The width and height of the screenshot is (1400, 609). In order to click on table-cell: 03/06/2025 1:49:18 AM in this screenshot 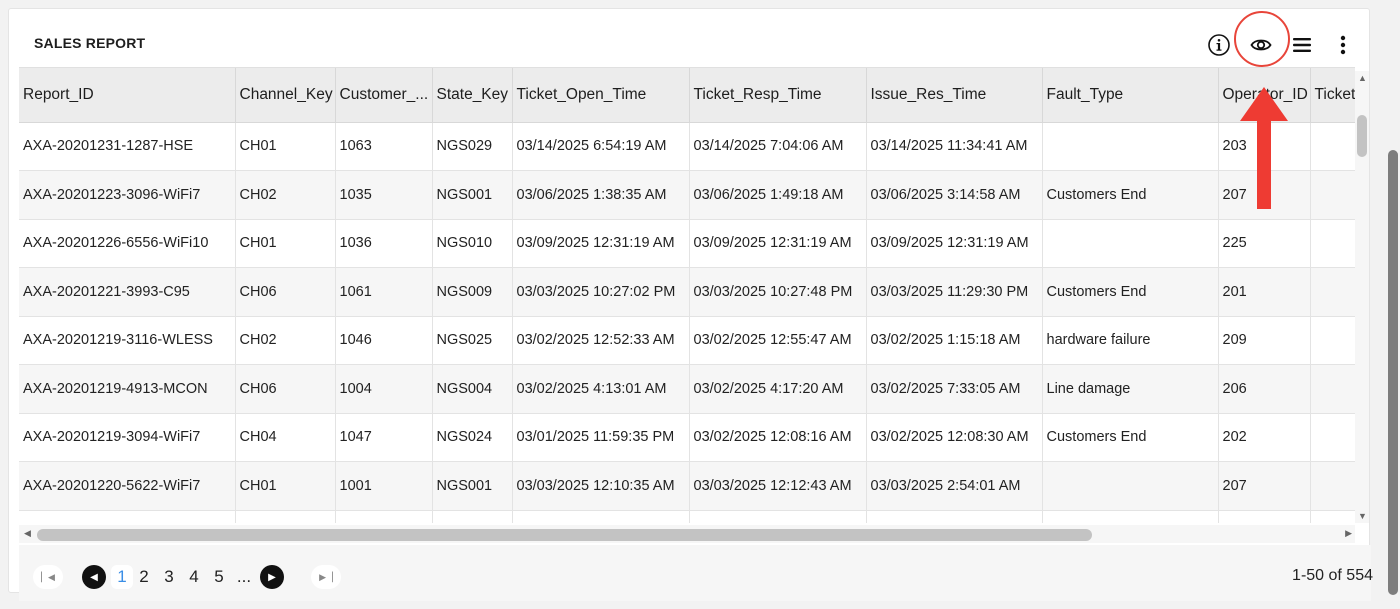, I will do `click(778, 195)`.